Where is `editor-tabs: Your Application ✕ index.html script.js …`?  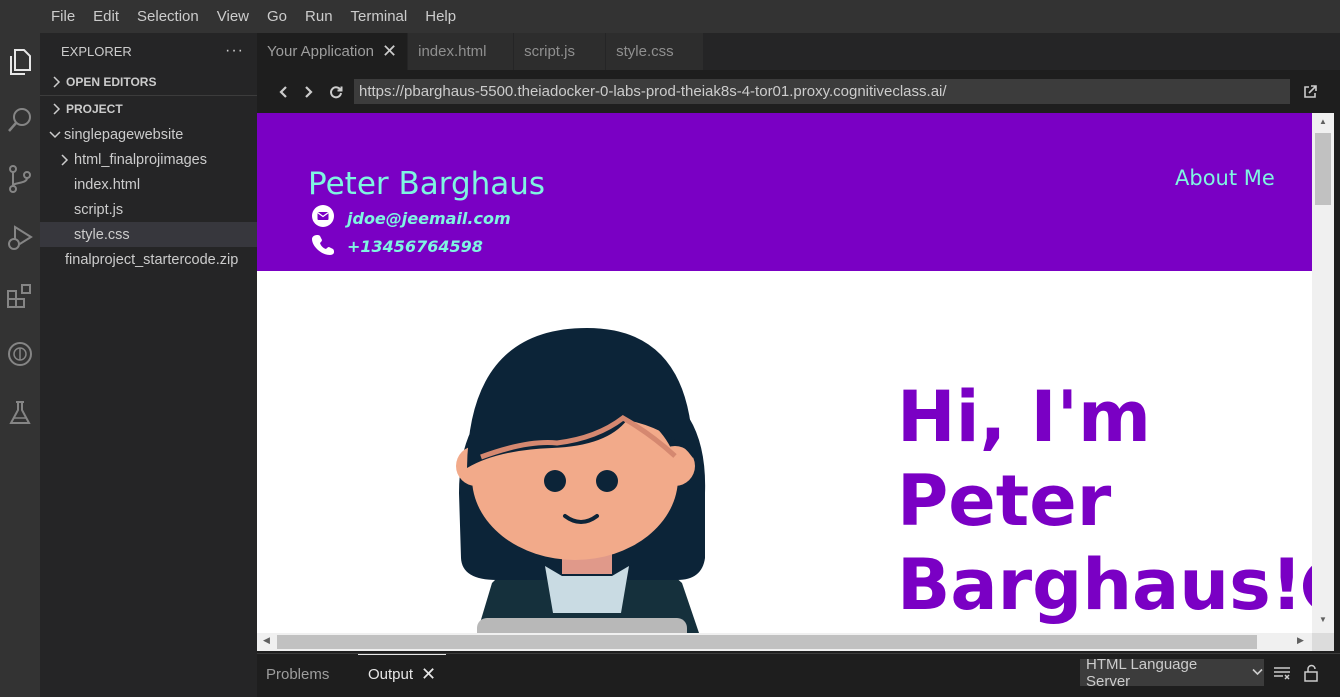 editor-tabs: Your Application ✕ index.html script.js … is located at coordinates (798, 51).